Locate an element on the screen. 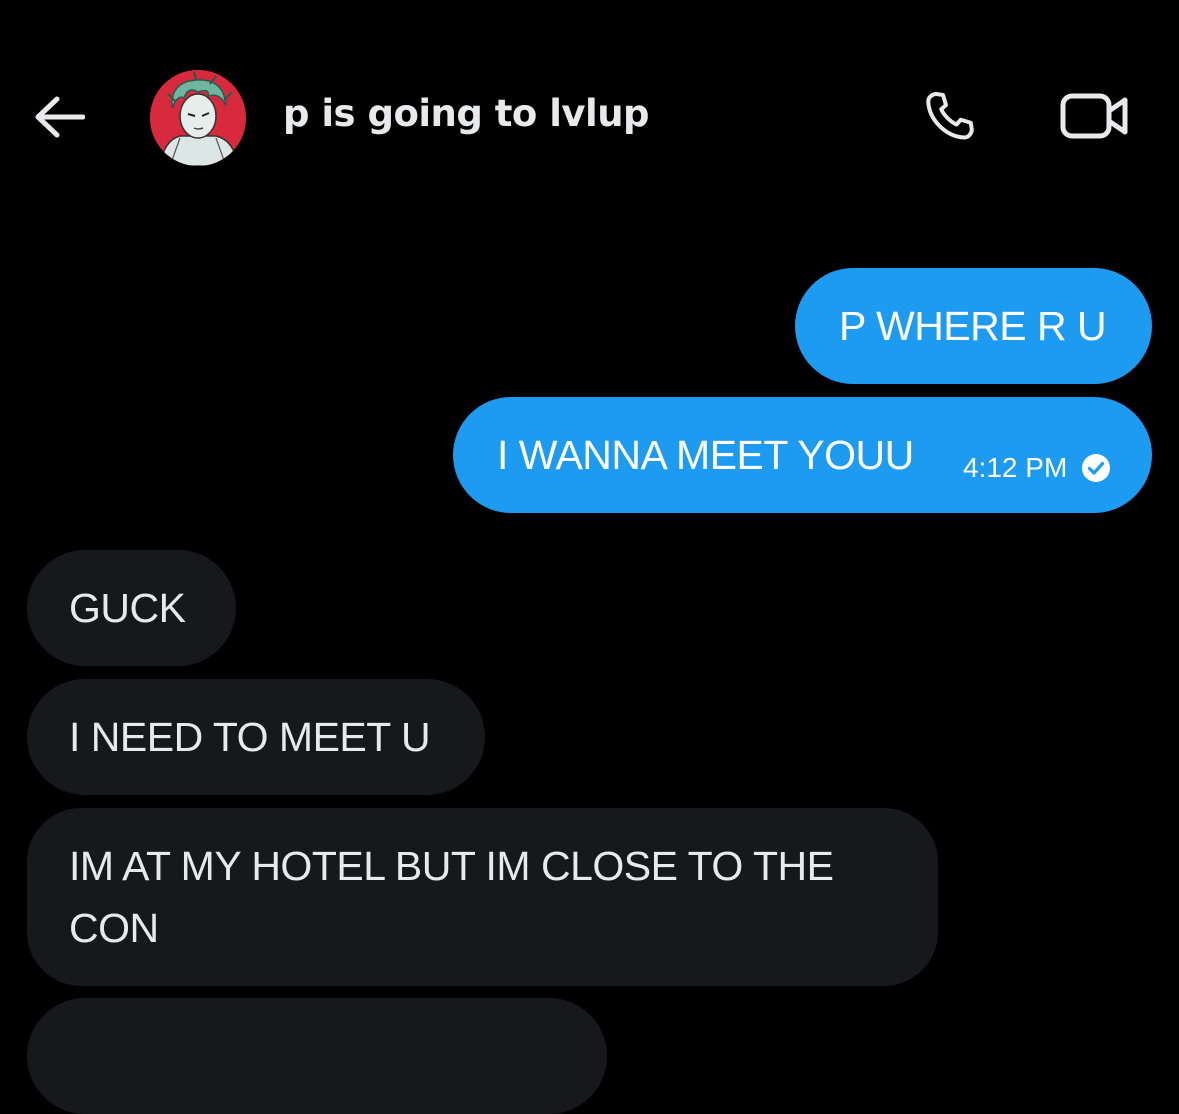 The width and height of the screenshot is (1179, 1114). phone-icon is located at coordinates (950, 116).